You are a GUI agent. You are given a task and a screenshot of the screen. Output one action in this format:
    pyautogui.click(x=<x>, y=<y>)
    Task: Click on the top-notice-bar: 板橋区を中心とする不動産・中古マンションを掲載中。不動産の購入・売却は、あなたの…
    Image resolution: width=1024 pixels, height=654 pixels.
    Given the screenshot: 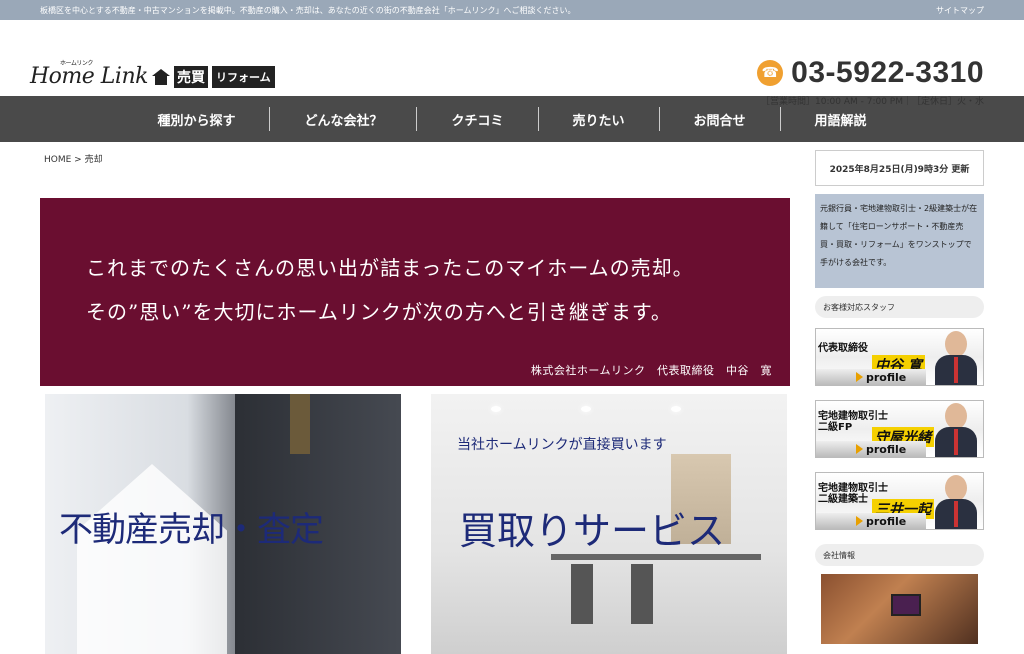 What is the action you would take?
    pyautogui.click(x=512, y=10)
    